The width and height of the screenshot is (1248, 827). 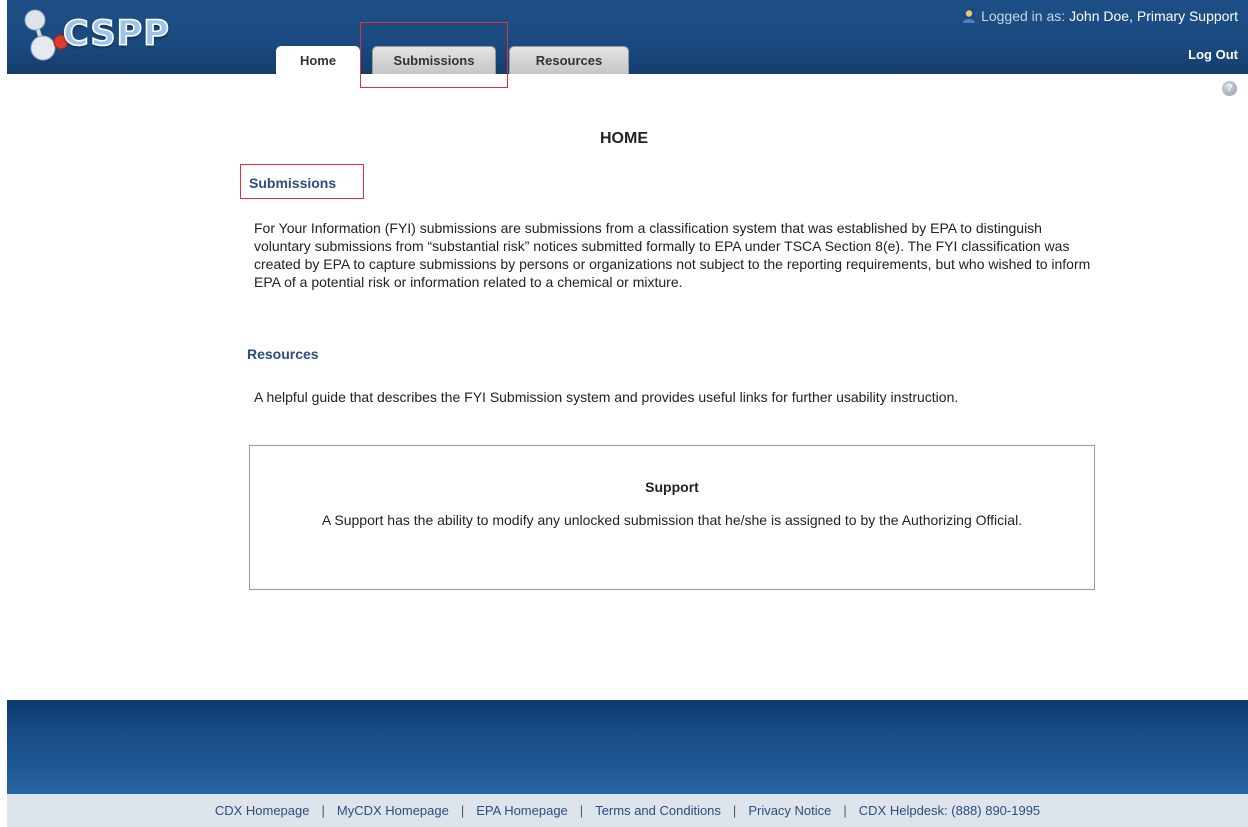 What do you see at coordinates (283, 354) in the screenshot?
I see `resources-heading: Resources` at bounding box center [283, 354].